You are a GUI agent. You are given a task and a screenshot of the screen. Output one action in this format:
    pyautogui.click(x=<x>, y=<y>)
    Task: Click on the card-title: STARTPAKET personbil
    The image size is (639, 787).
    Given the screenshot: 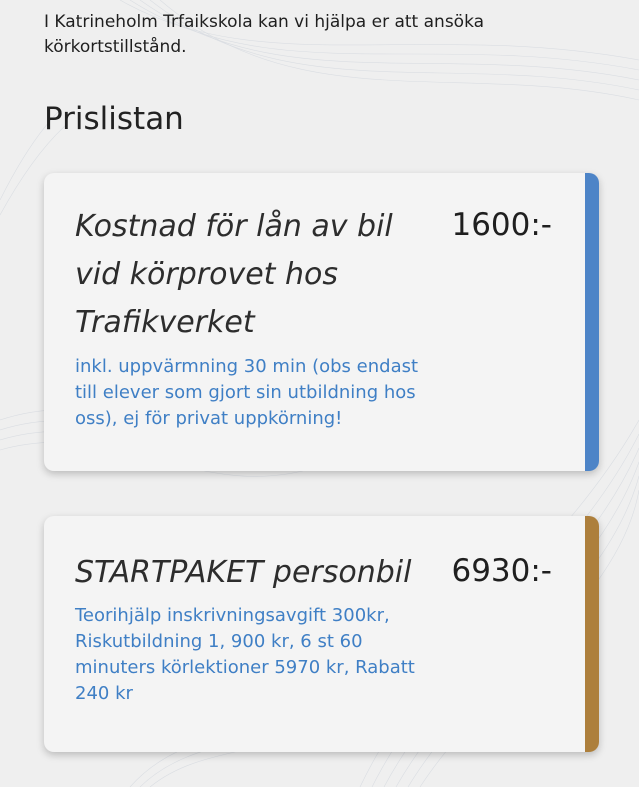 What is the action you would take?
    pyautogui.click(x=243, y=572)
    